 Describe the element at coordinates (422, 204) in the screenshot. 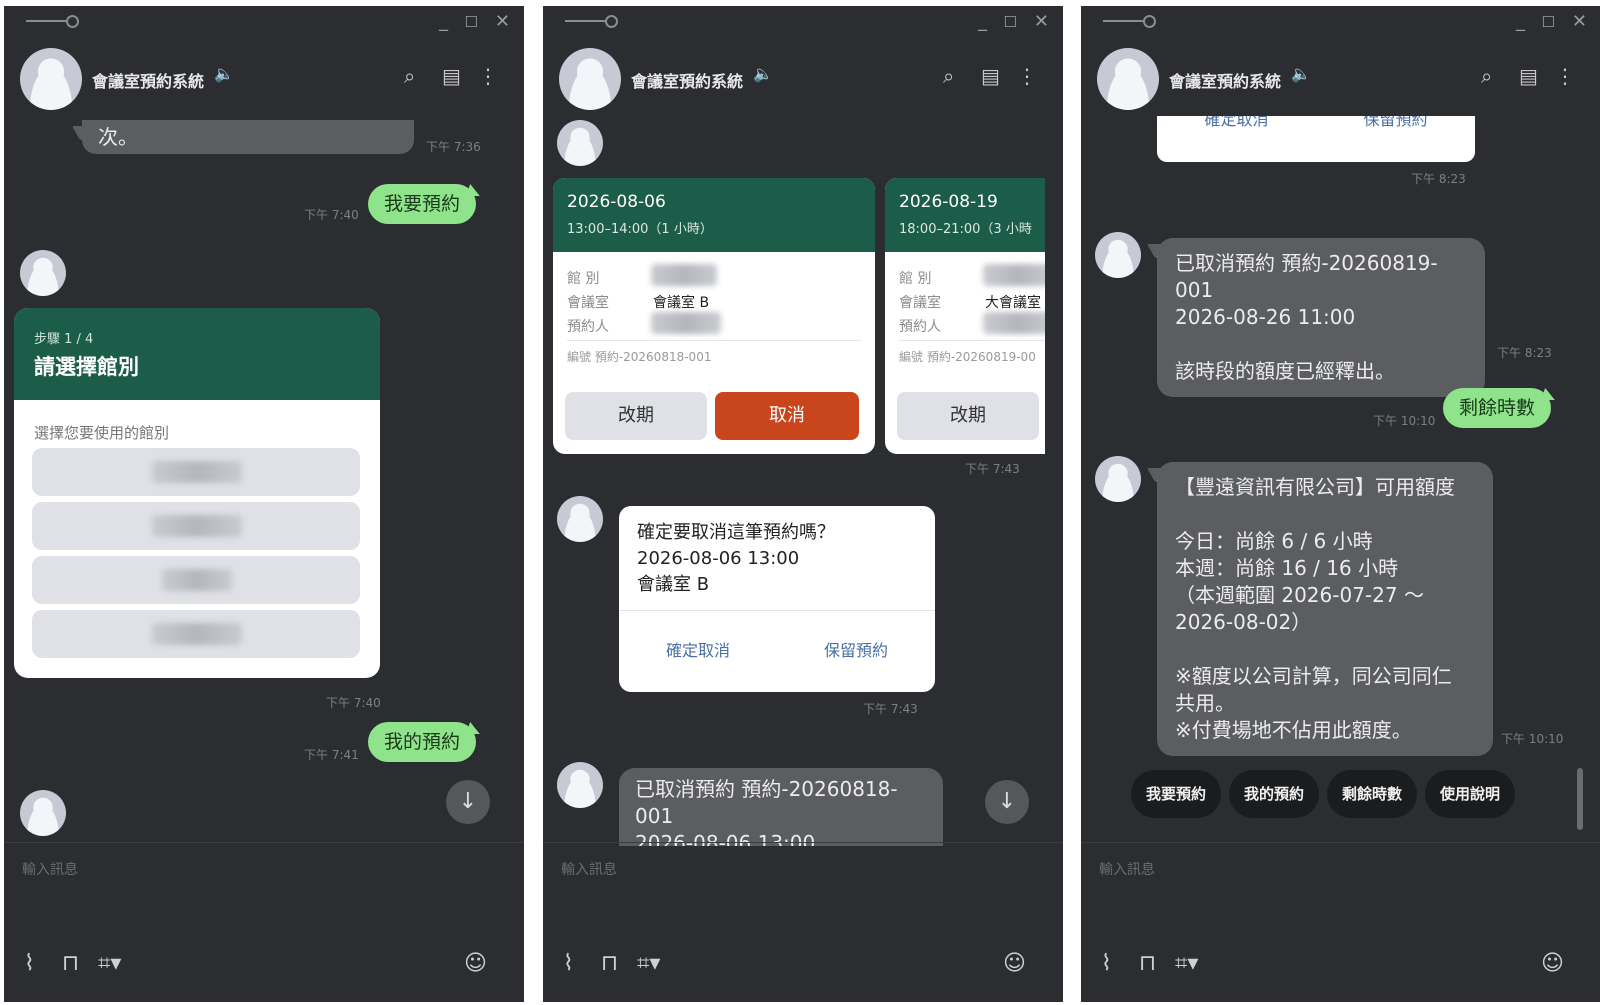

I see `user-message: 我要預約` at that location.